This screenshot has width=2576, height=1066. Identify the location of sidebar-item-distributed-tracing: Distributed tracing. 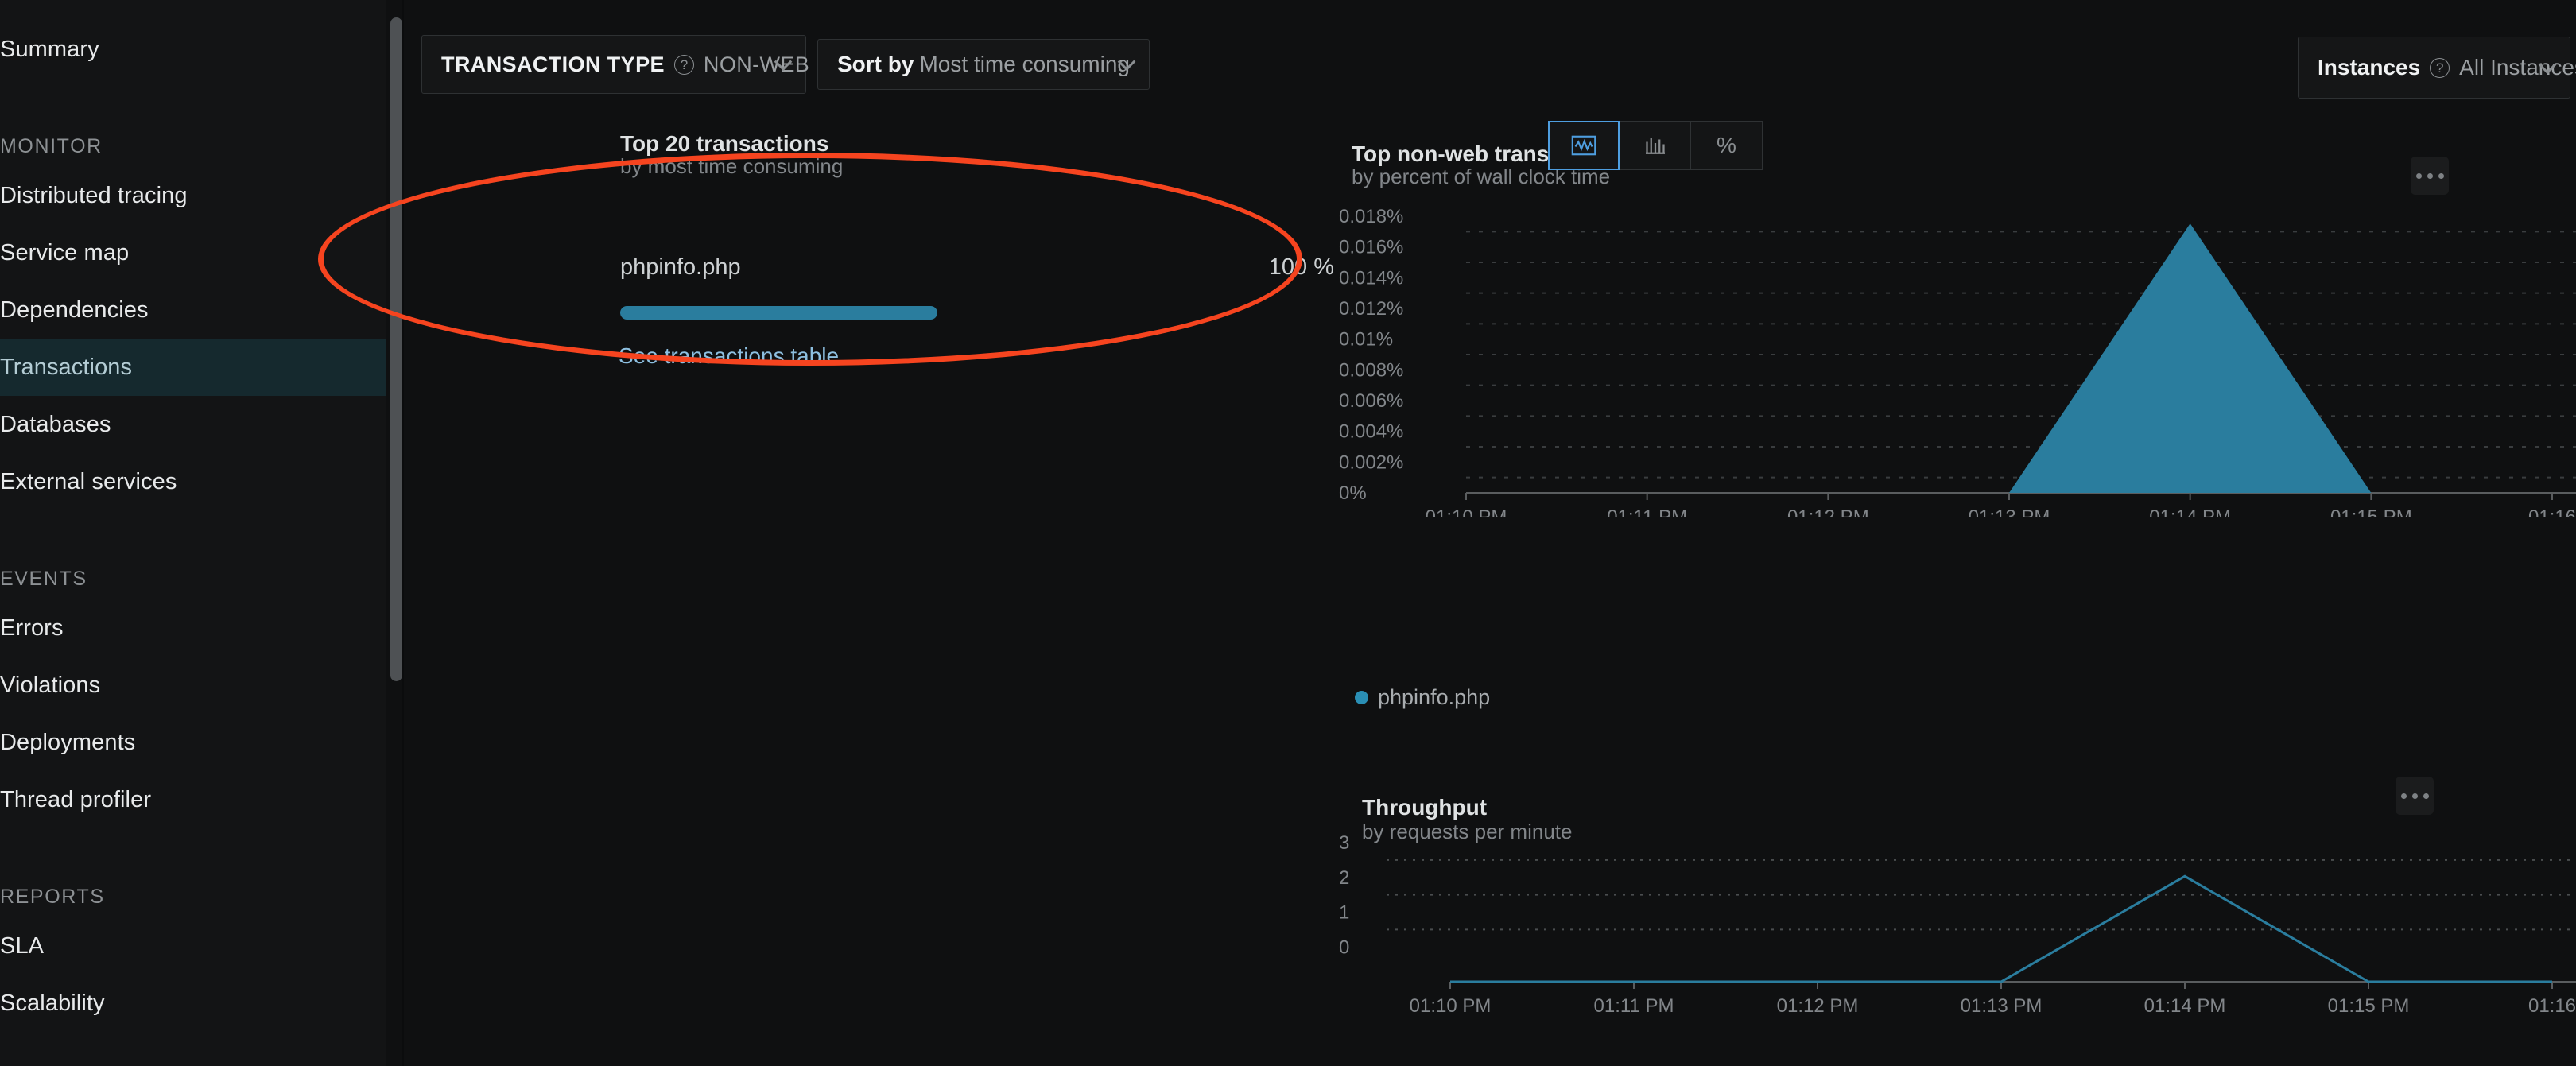
(193, 195).